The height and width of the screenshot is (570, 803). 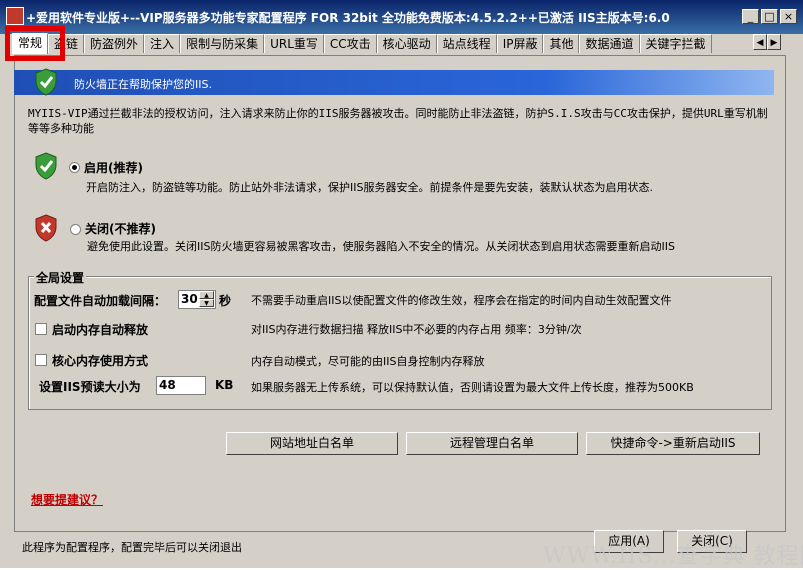 I want to click on tab-highlight-box, so click(x=35, y=43).